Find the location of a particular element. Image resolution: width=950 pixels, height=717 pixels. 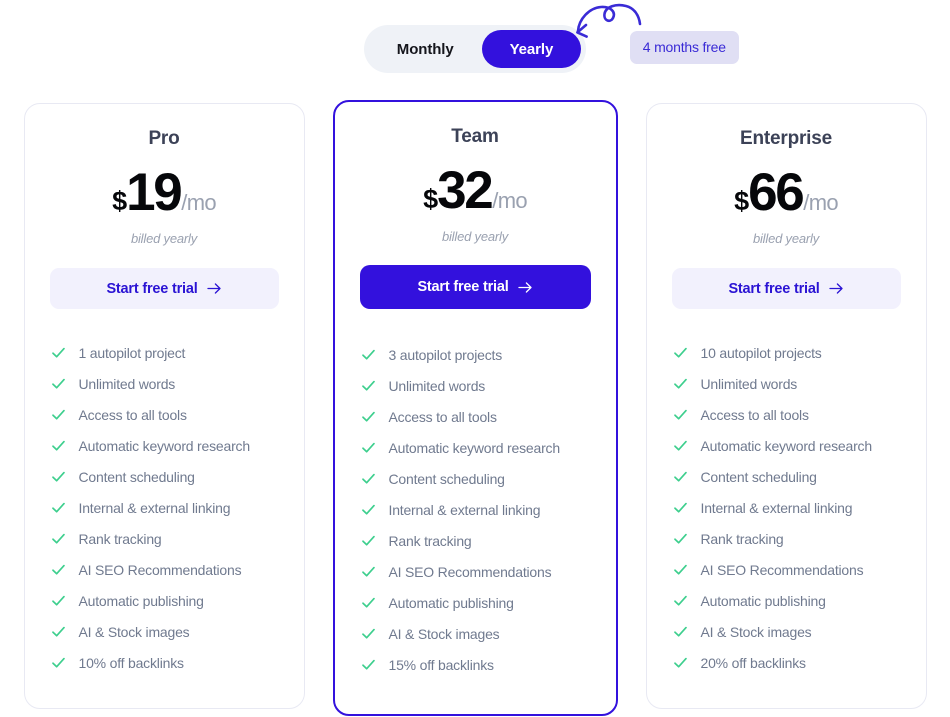

toggle-option-monthly: Monthly is located at coordinates (425, 49).